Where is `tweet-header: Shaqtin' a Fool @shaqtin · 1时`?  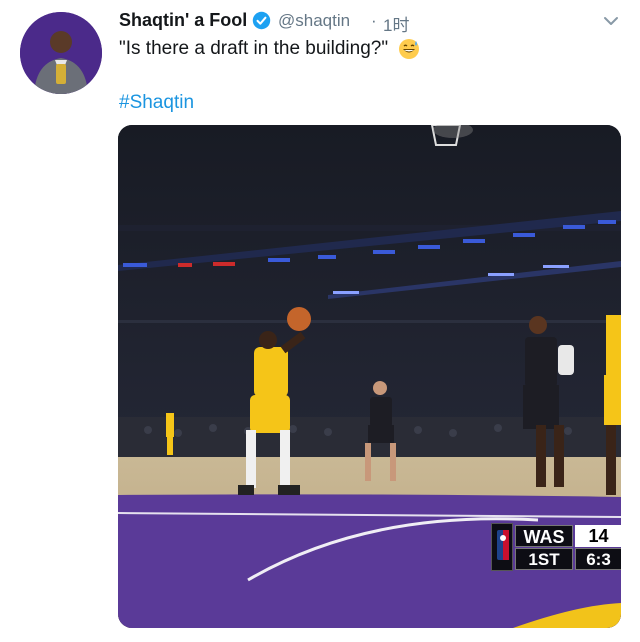 tweet-header: Shaqtin' a Fool @shaqtin · 1时 is located at coordinates (369, 22).